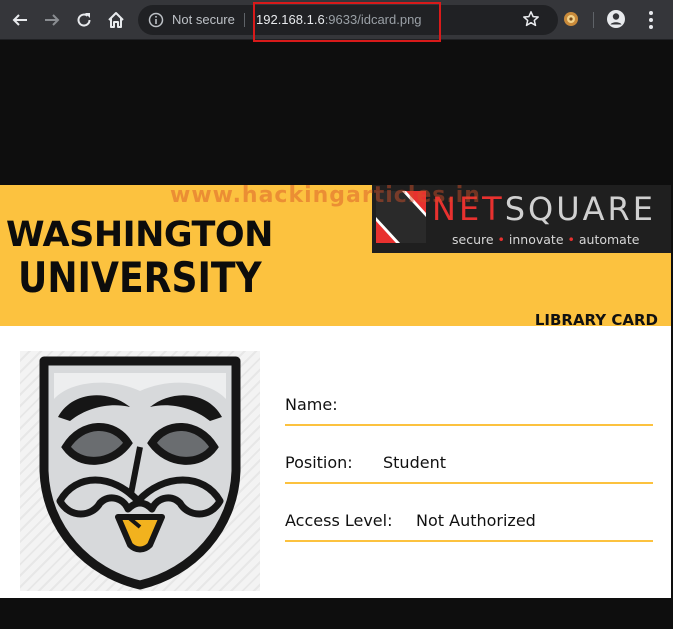 Image resolution: width=673 pixels, height=629 pixels. What do you see at coordinates (244, 20) in the screenshot?
I see `omnibox-separator` at bounding box center [244, 20].